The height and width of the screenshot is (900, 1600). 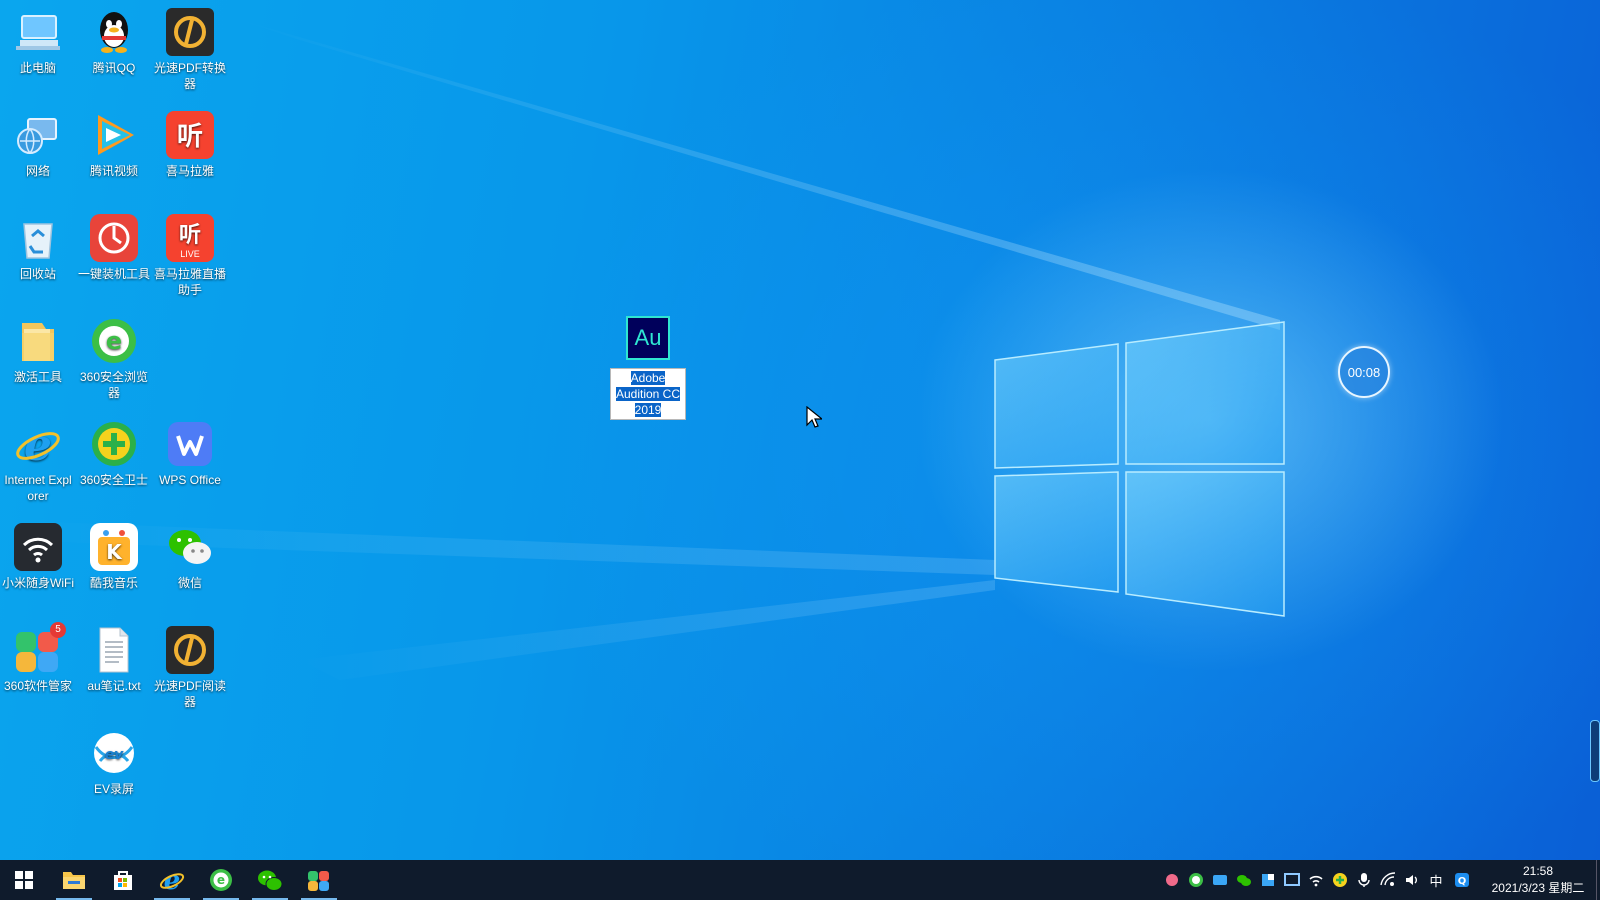 I want to click on tray-wifi-icon, so click(x=1316, y=880).